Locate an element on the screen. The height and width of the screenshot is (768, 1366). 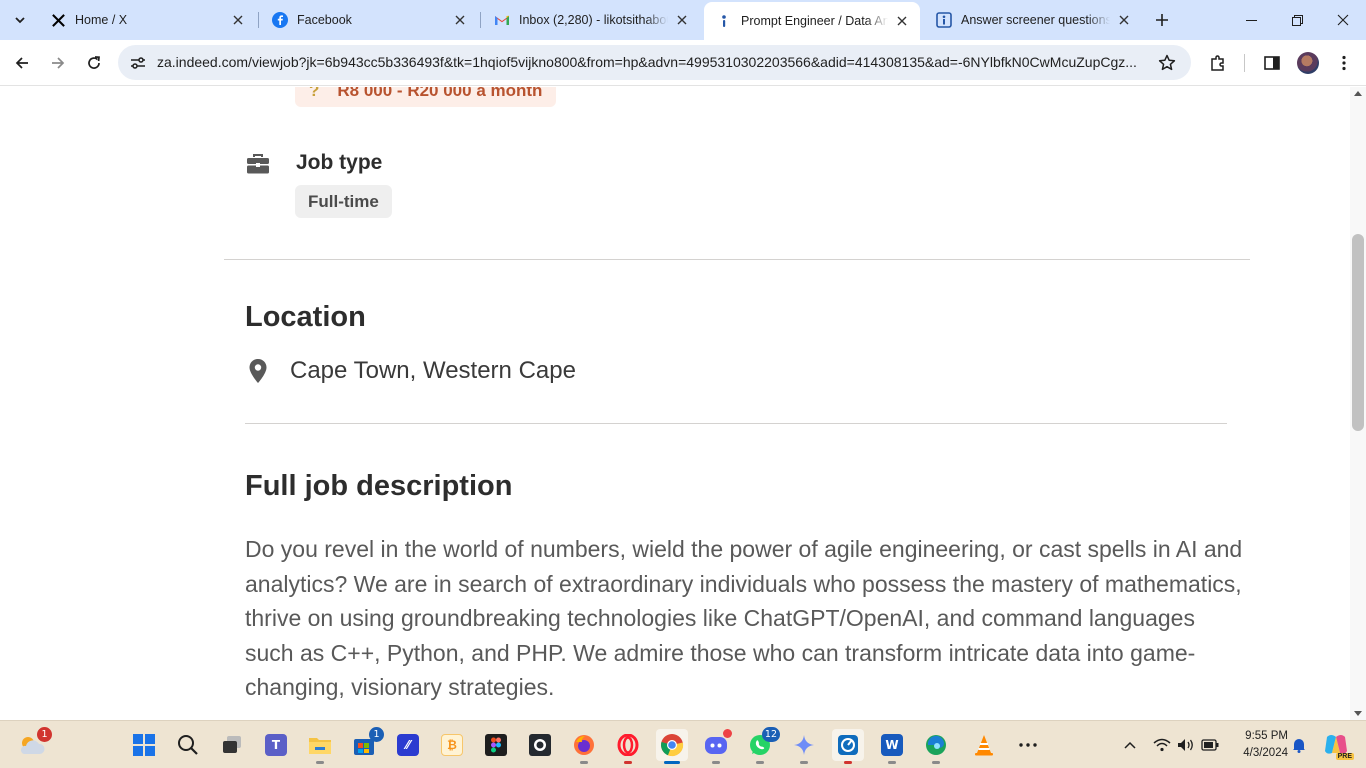
arrow-right-icon is located at coordinates (58, 63).